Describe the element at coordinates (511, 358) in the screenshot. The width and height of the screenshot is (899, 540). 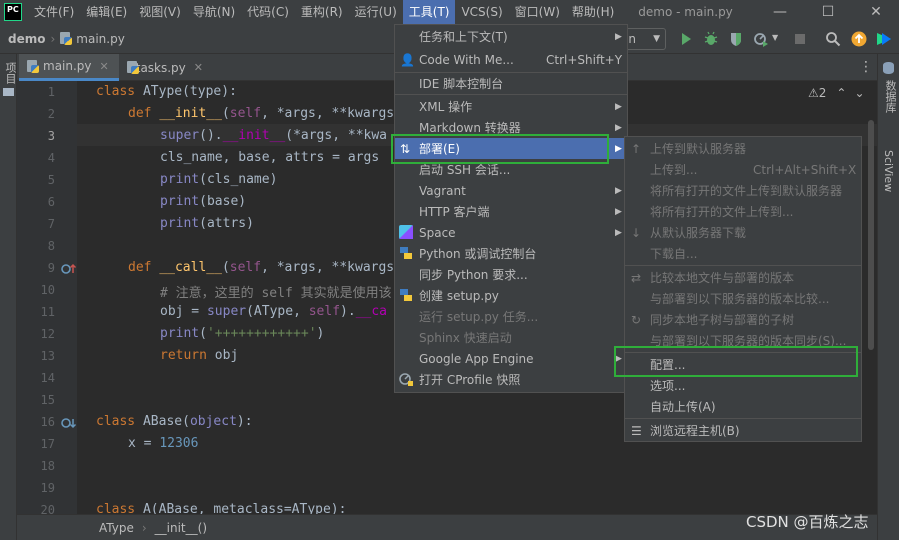
I see `menu-item-google-app-engine: Google App Engine ▶` at that location.